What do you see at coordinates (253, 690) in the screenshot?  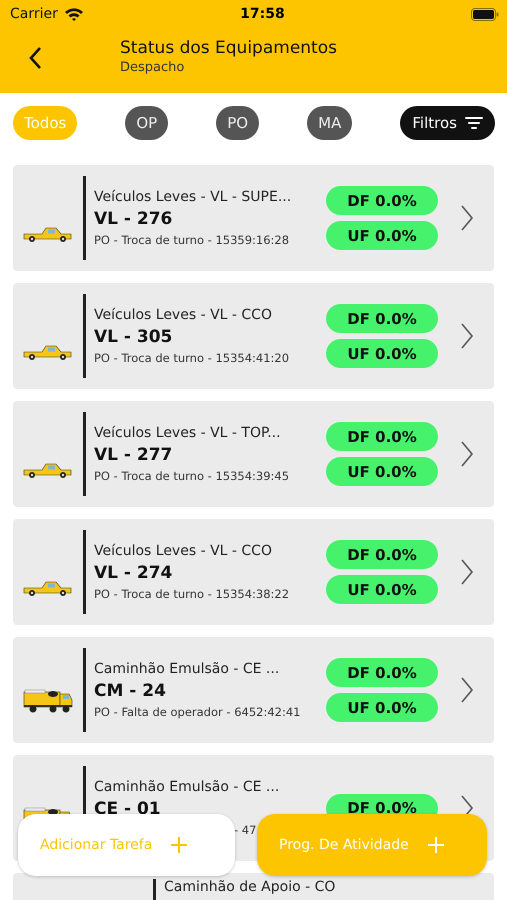 I see `equipment-card: Caminhão Emulsão - CE ... CM - 24 PO - Falta de operador - 6452:42:41 DF 0.0% UF 0.0%` at bounding box center [253, 690].